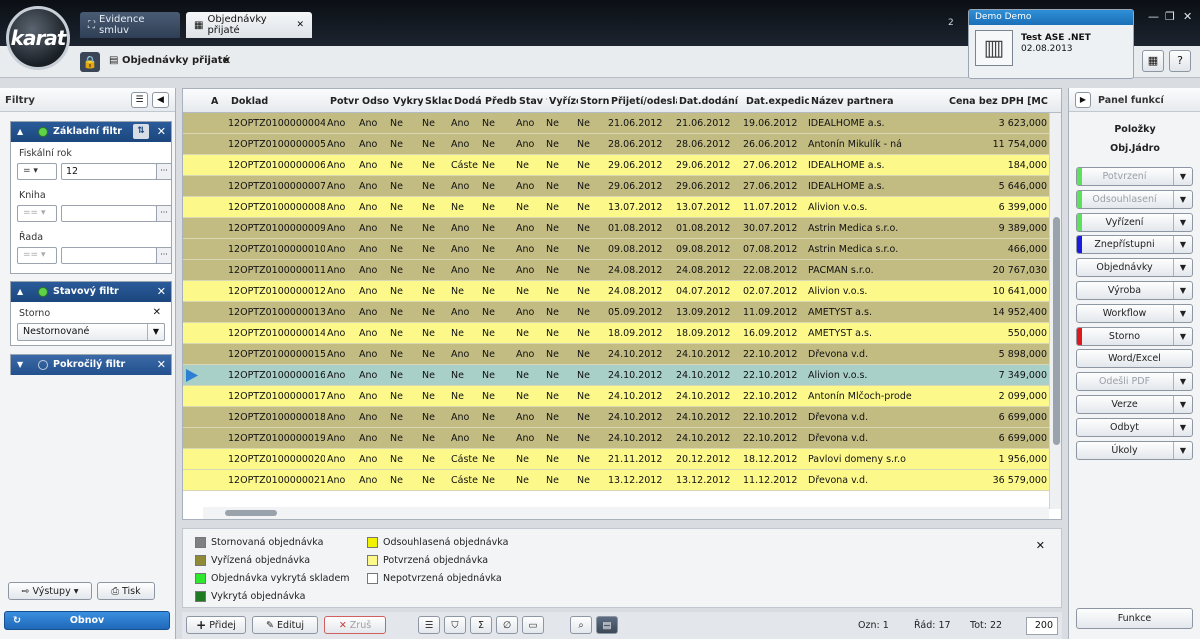 The width and height of the screenshot is (1200, 639). I want to click on add-button: + Přidej, so click(216, 625).